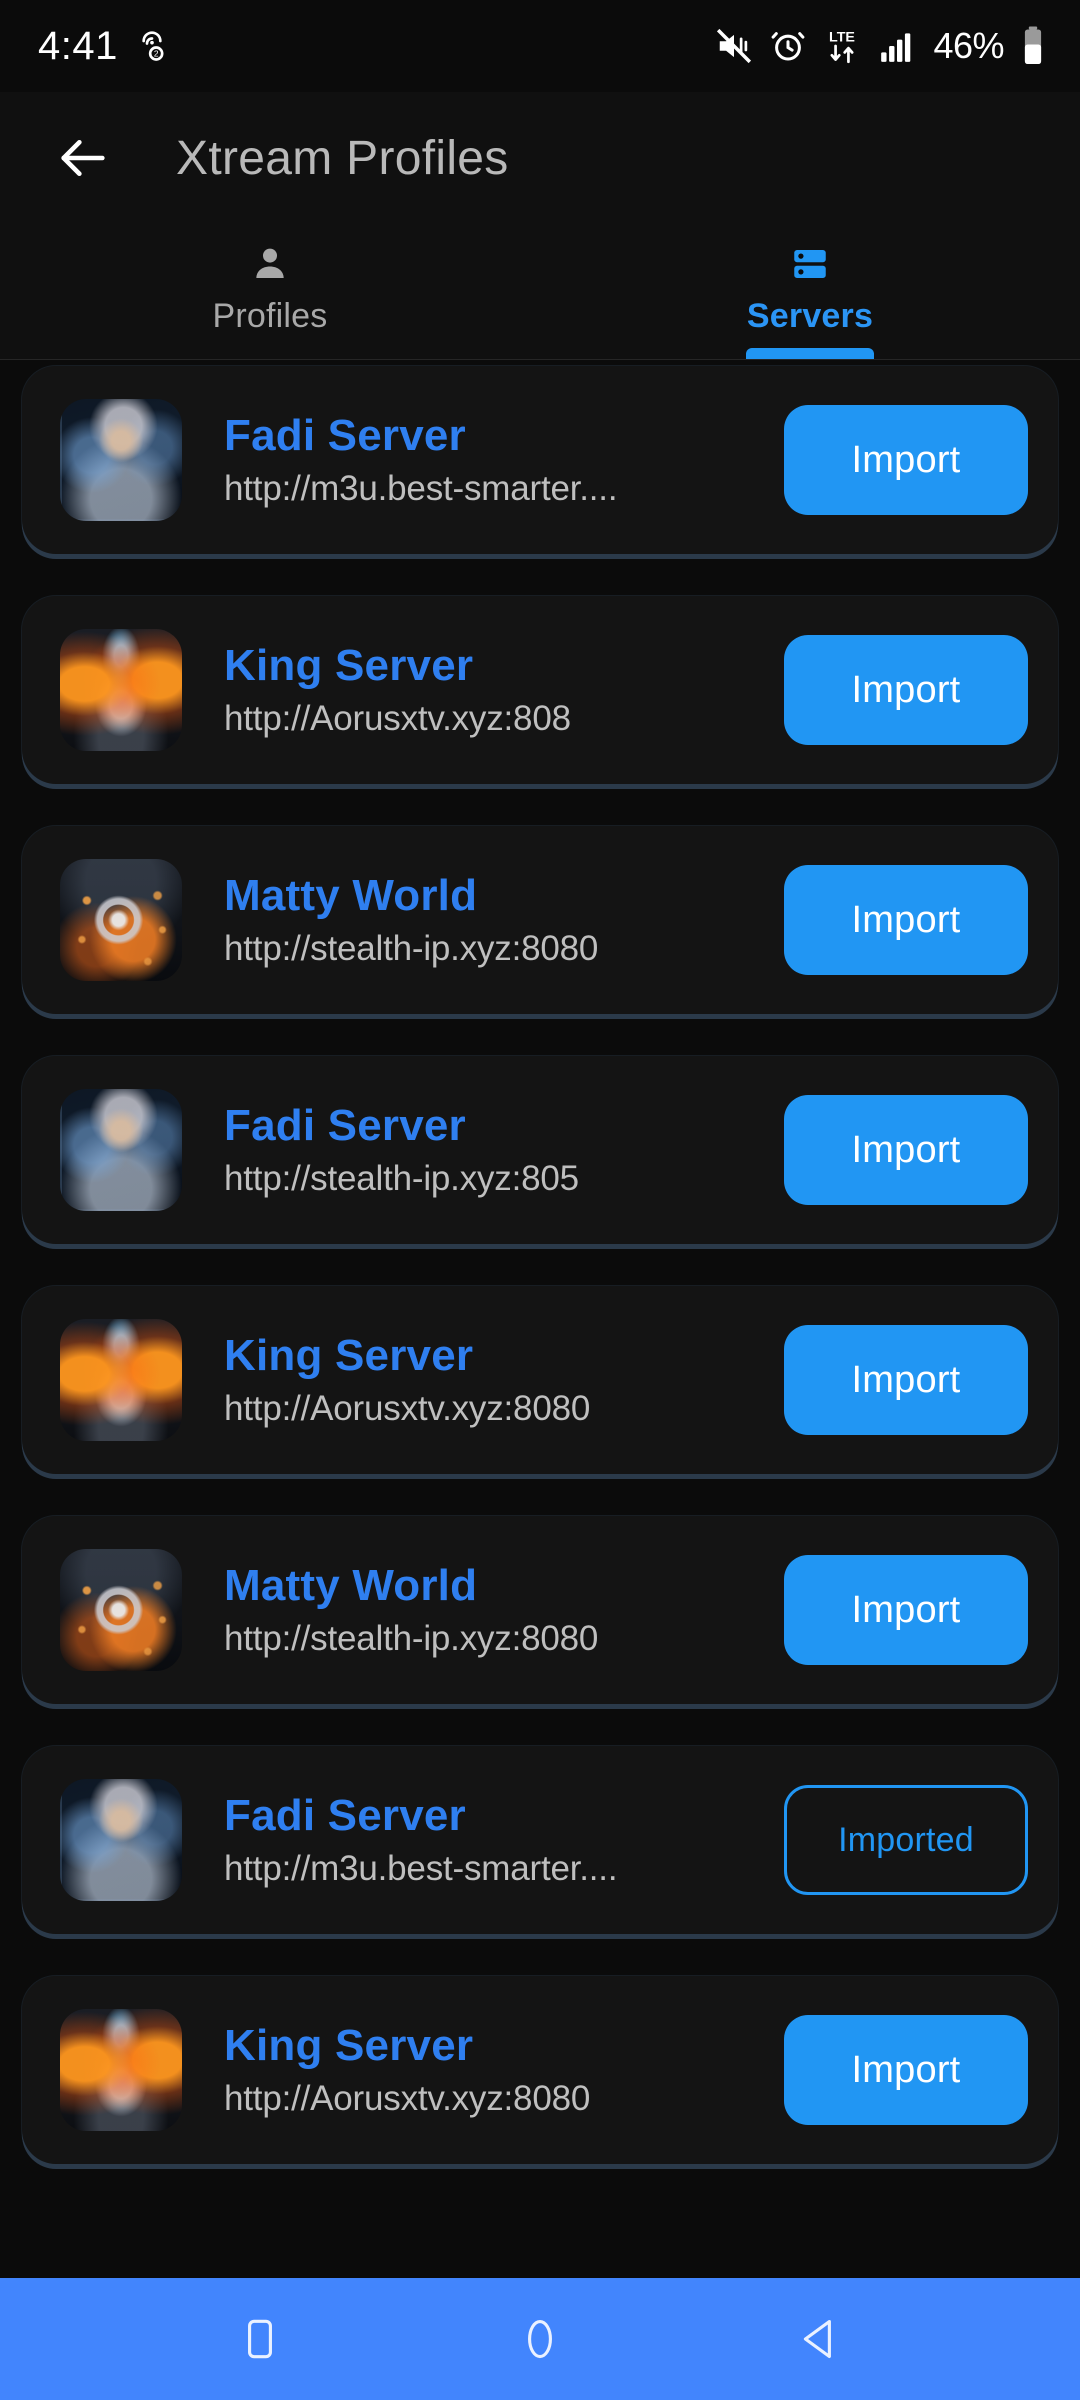 This screenshot has height=2400, width=1080. I want to click on status-bar: 4:41 2 LTE 46%, so click(540, 46).